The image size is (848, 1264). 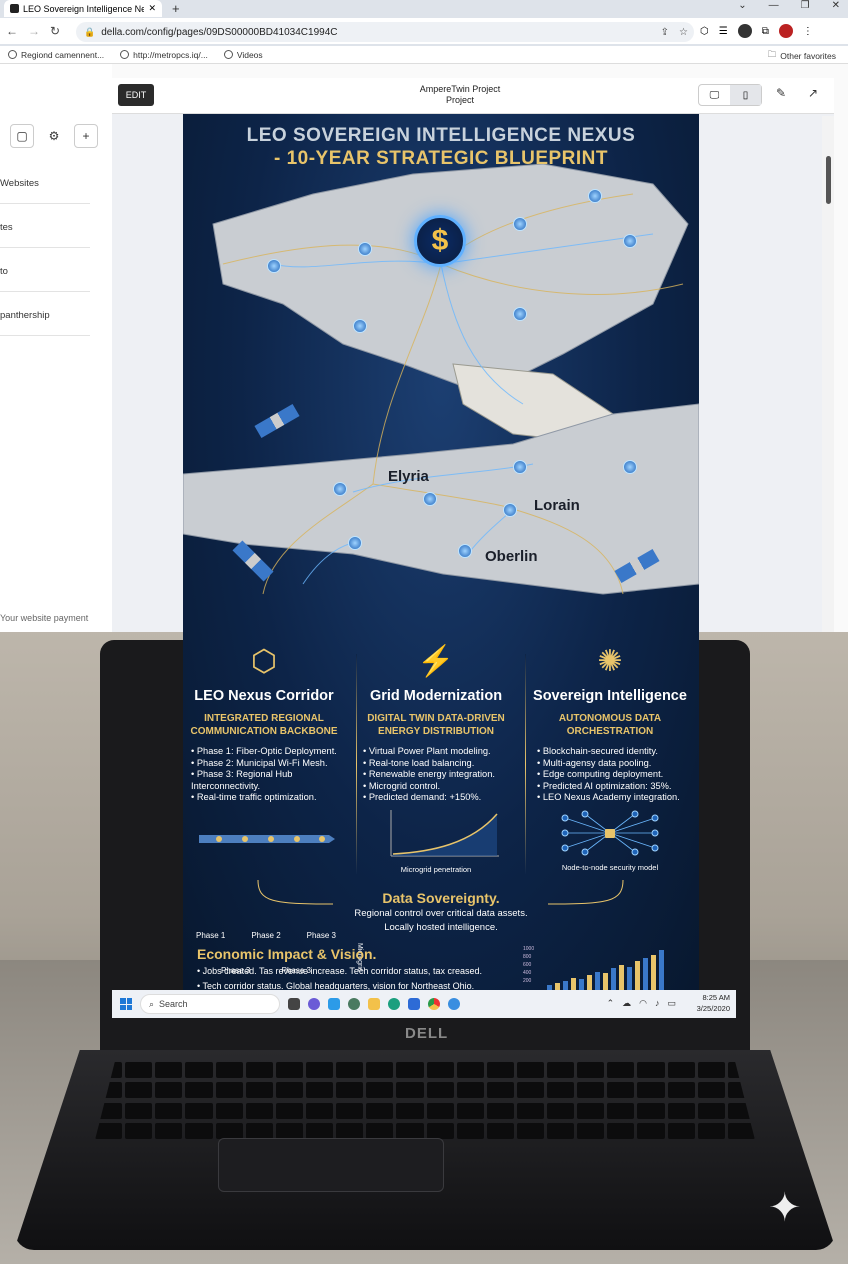 What do you see at coordinates (714, 95) in the screenshot?
I see `desktop-icon: 🖵` at bounding box center [714, 95].